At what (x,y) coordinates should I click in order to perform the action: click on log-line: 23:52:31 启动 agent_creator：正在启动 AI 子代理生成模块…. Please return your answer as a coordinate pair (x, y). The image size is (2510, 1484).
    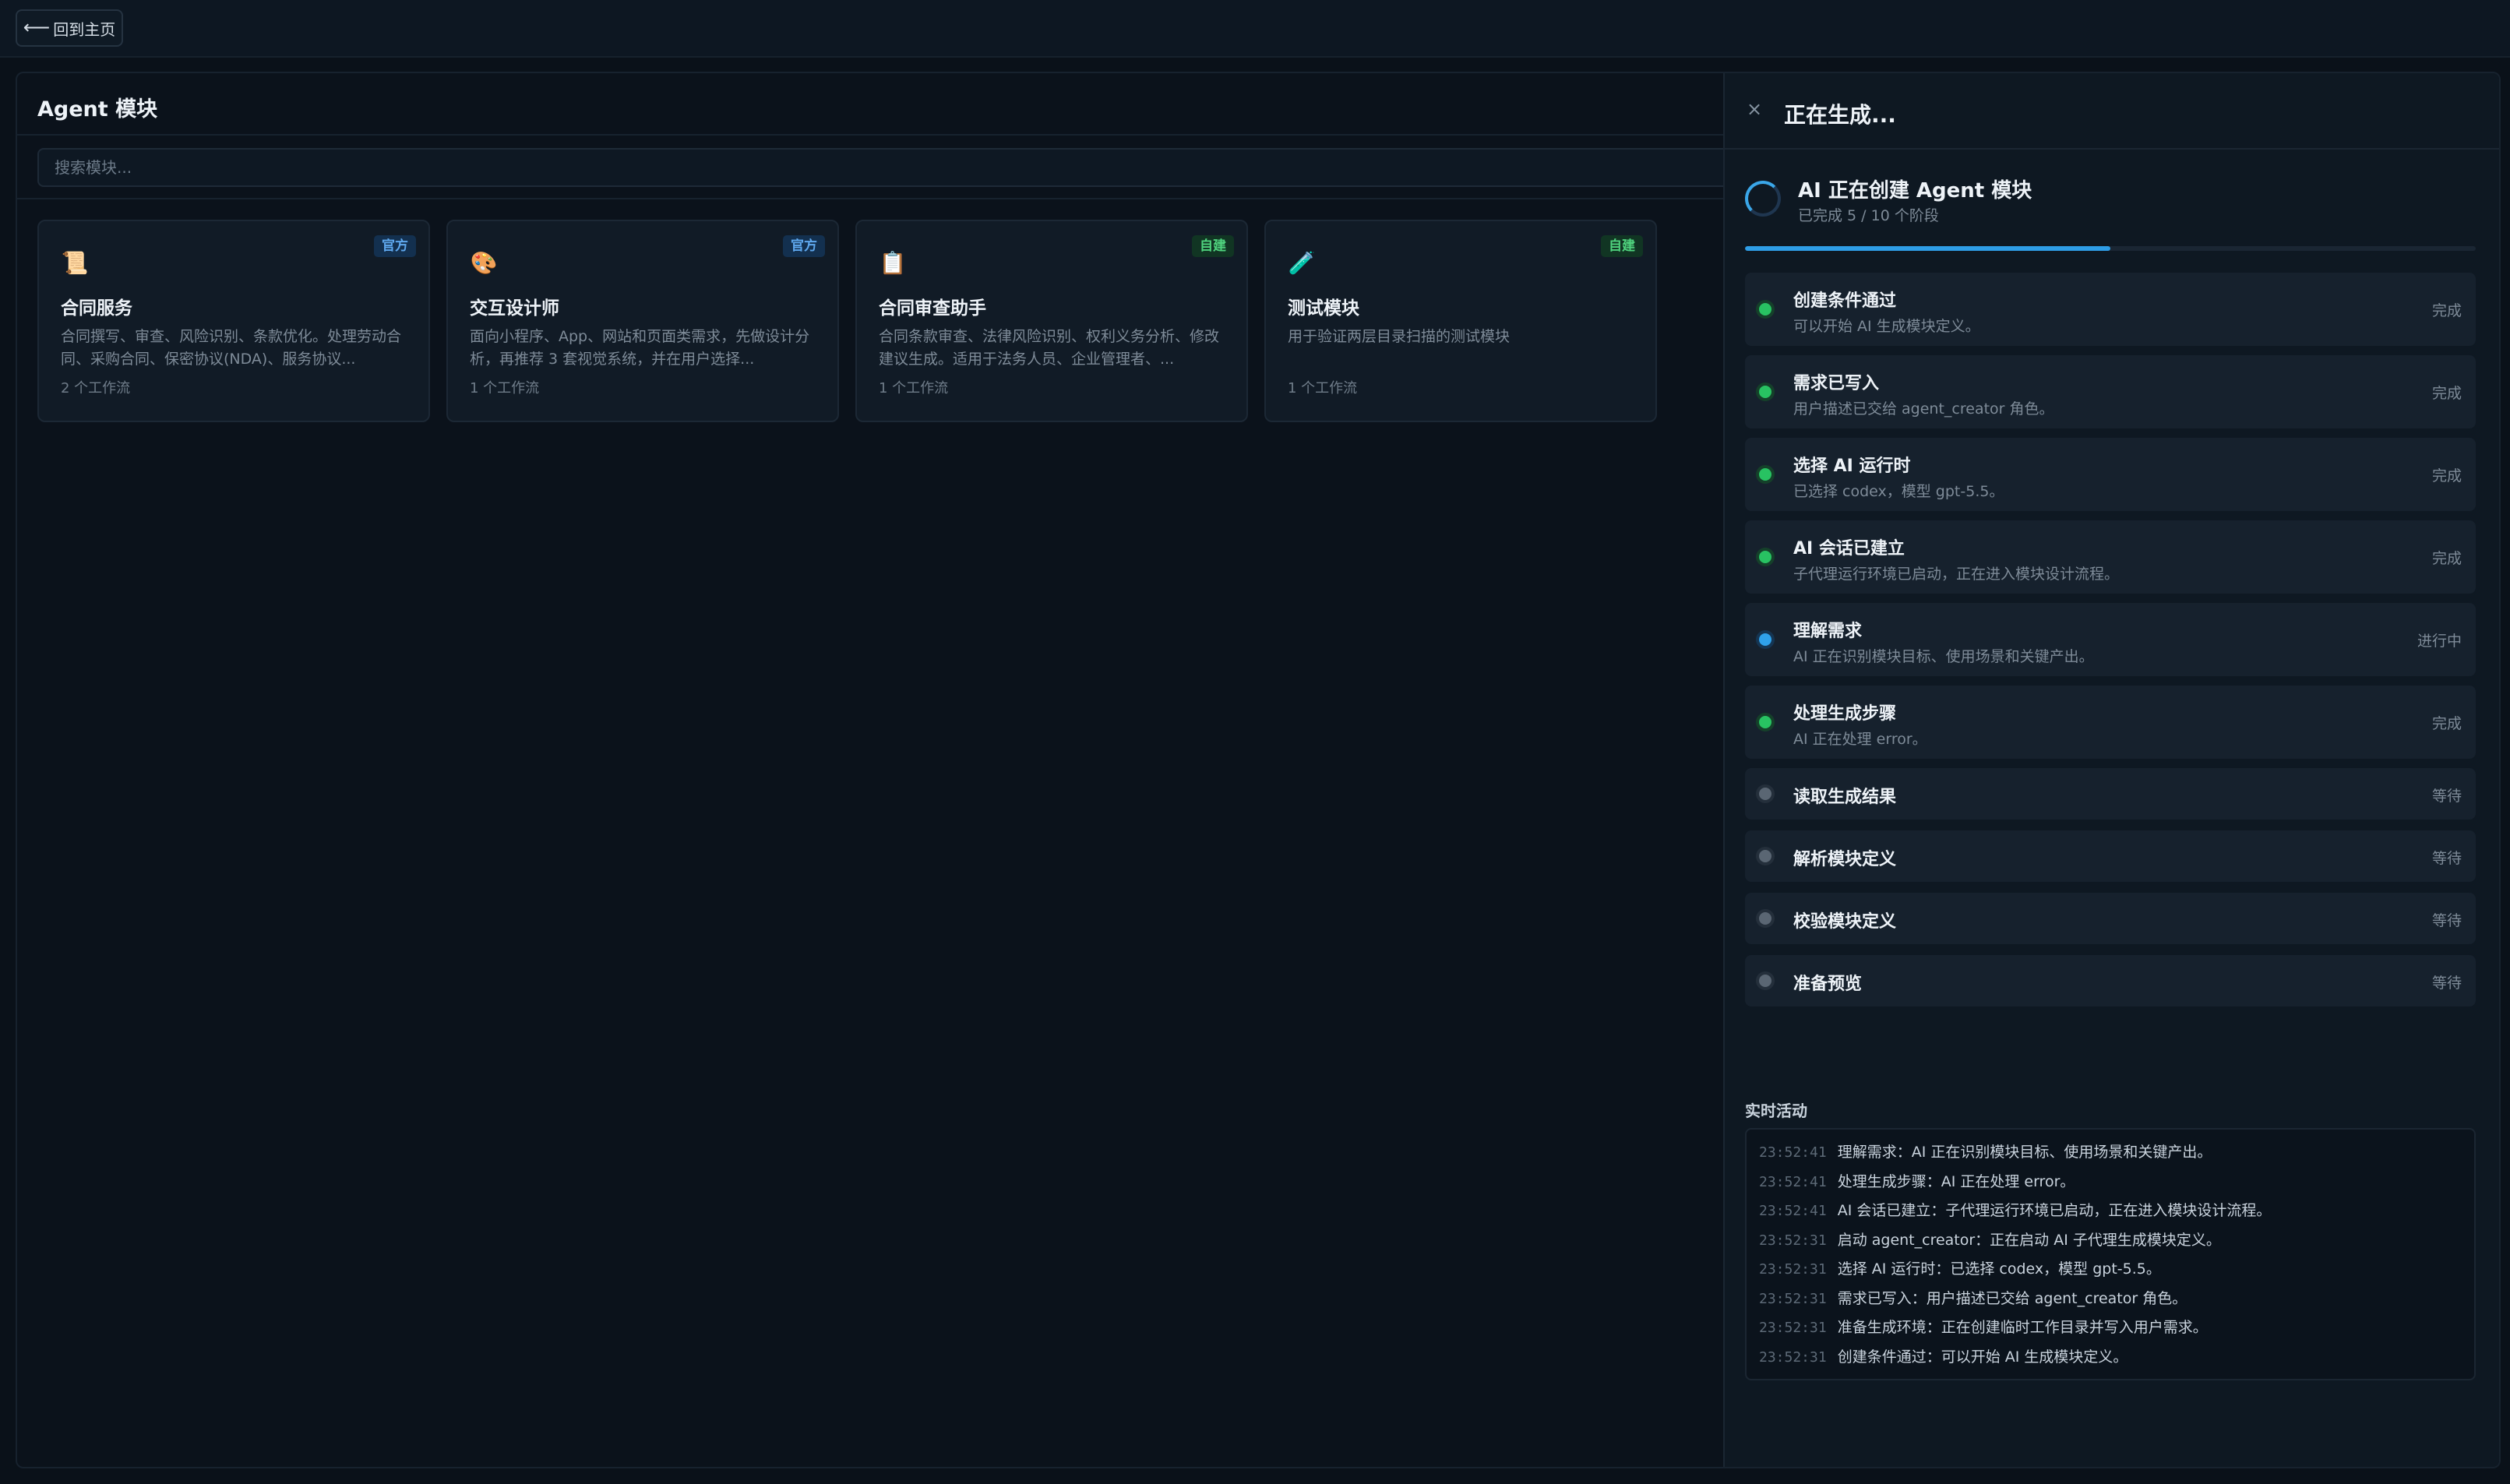
    Looking at the image, I should click on (2117, 1243).